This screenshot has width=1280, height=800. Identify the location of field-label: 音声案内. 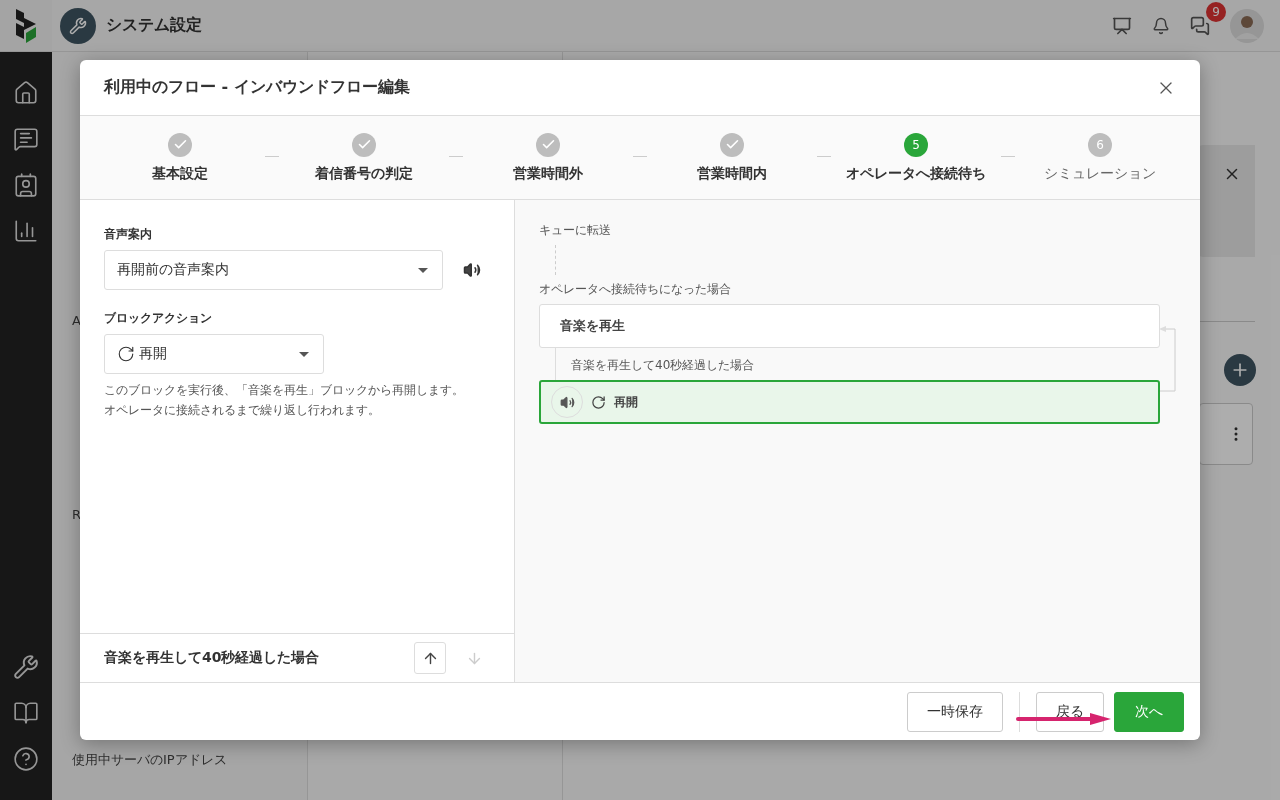
(128, 234).